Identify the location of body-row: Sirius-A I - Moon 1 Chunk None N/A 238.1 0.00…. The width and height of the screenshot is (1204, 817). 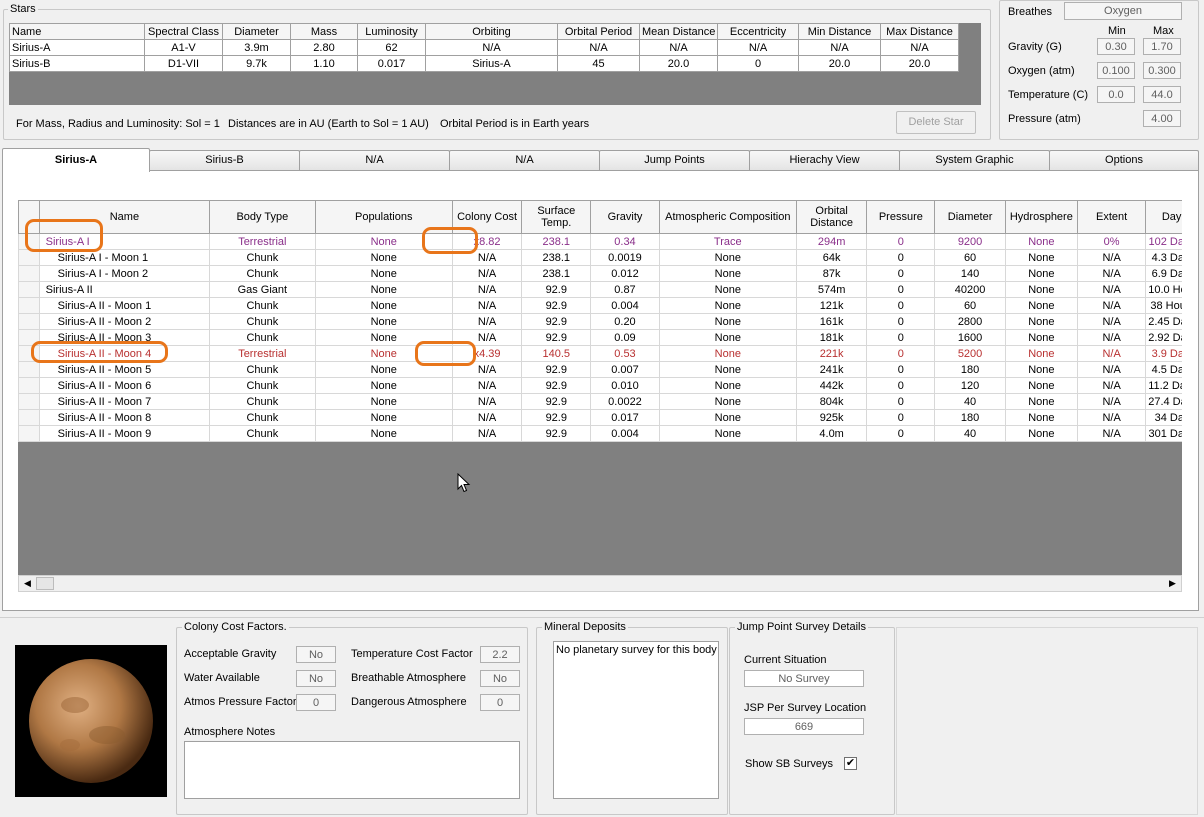
(600, 257).